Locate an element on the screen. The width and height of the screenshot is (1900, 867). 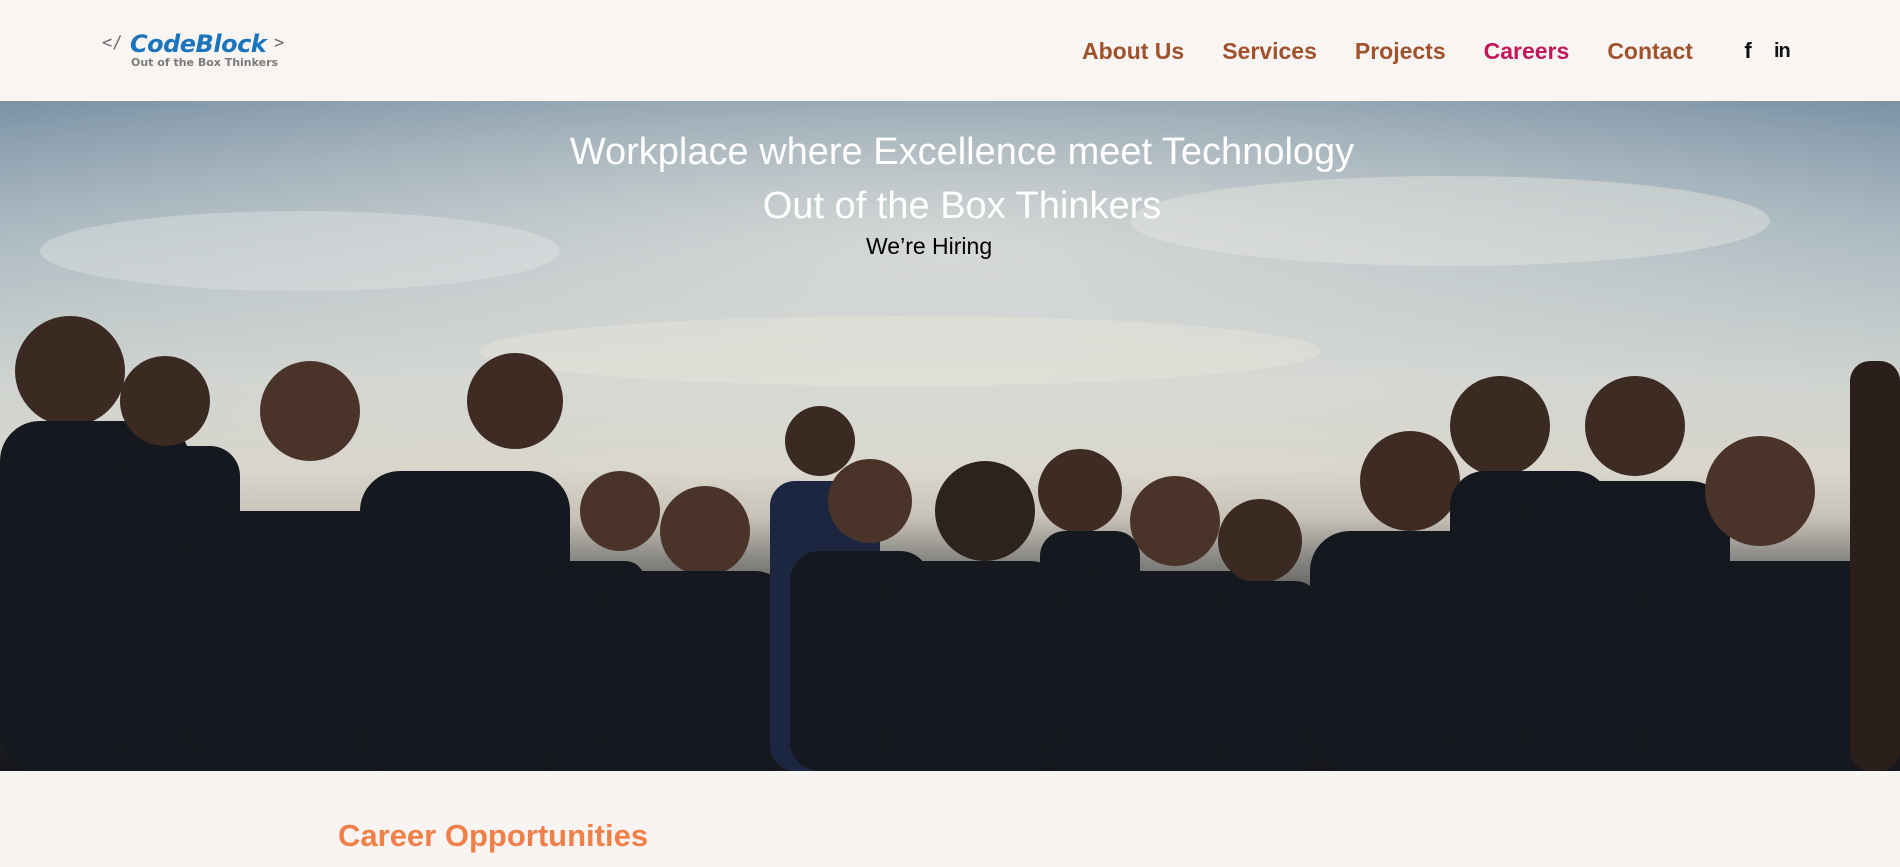
logo-close-bracket: > is located at coordinates (279, 43).